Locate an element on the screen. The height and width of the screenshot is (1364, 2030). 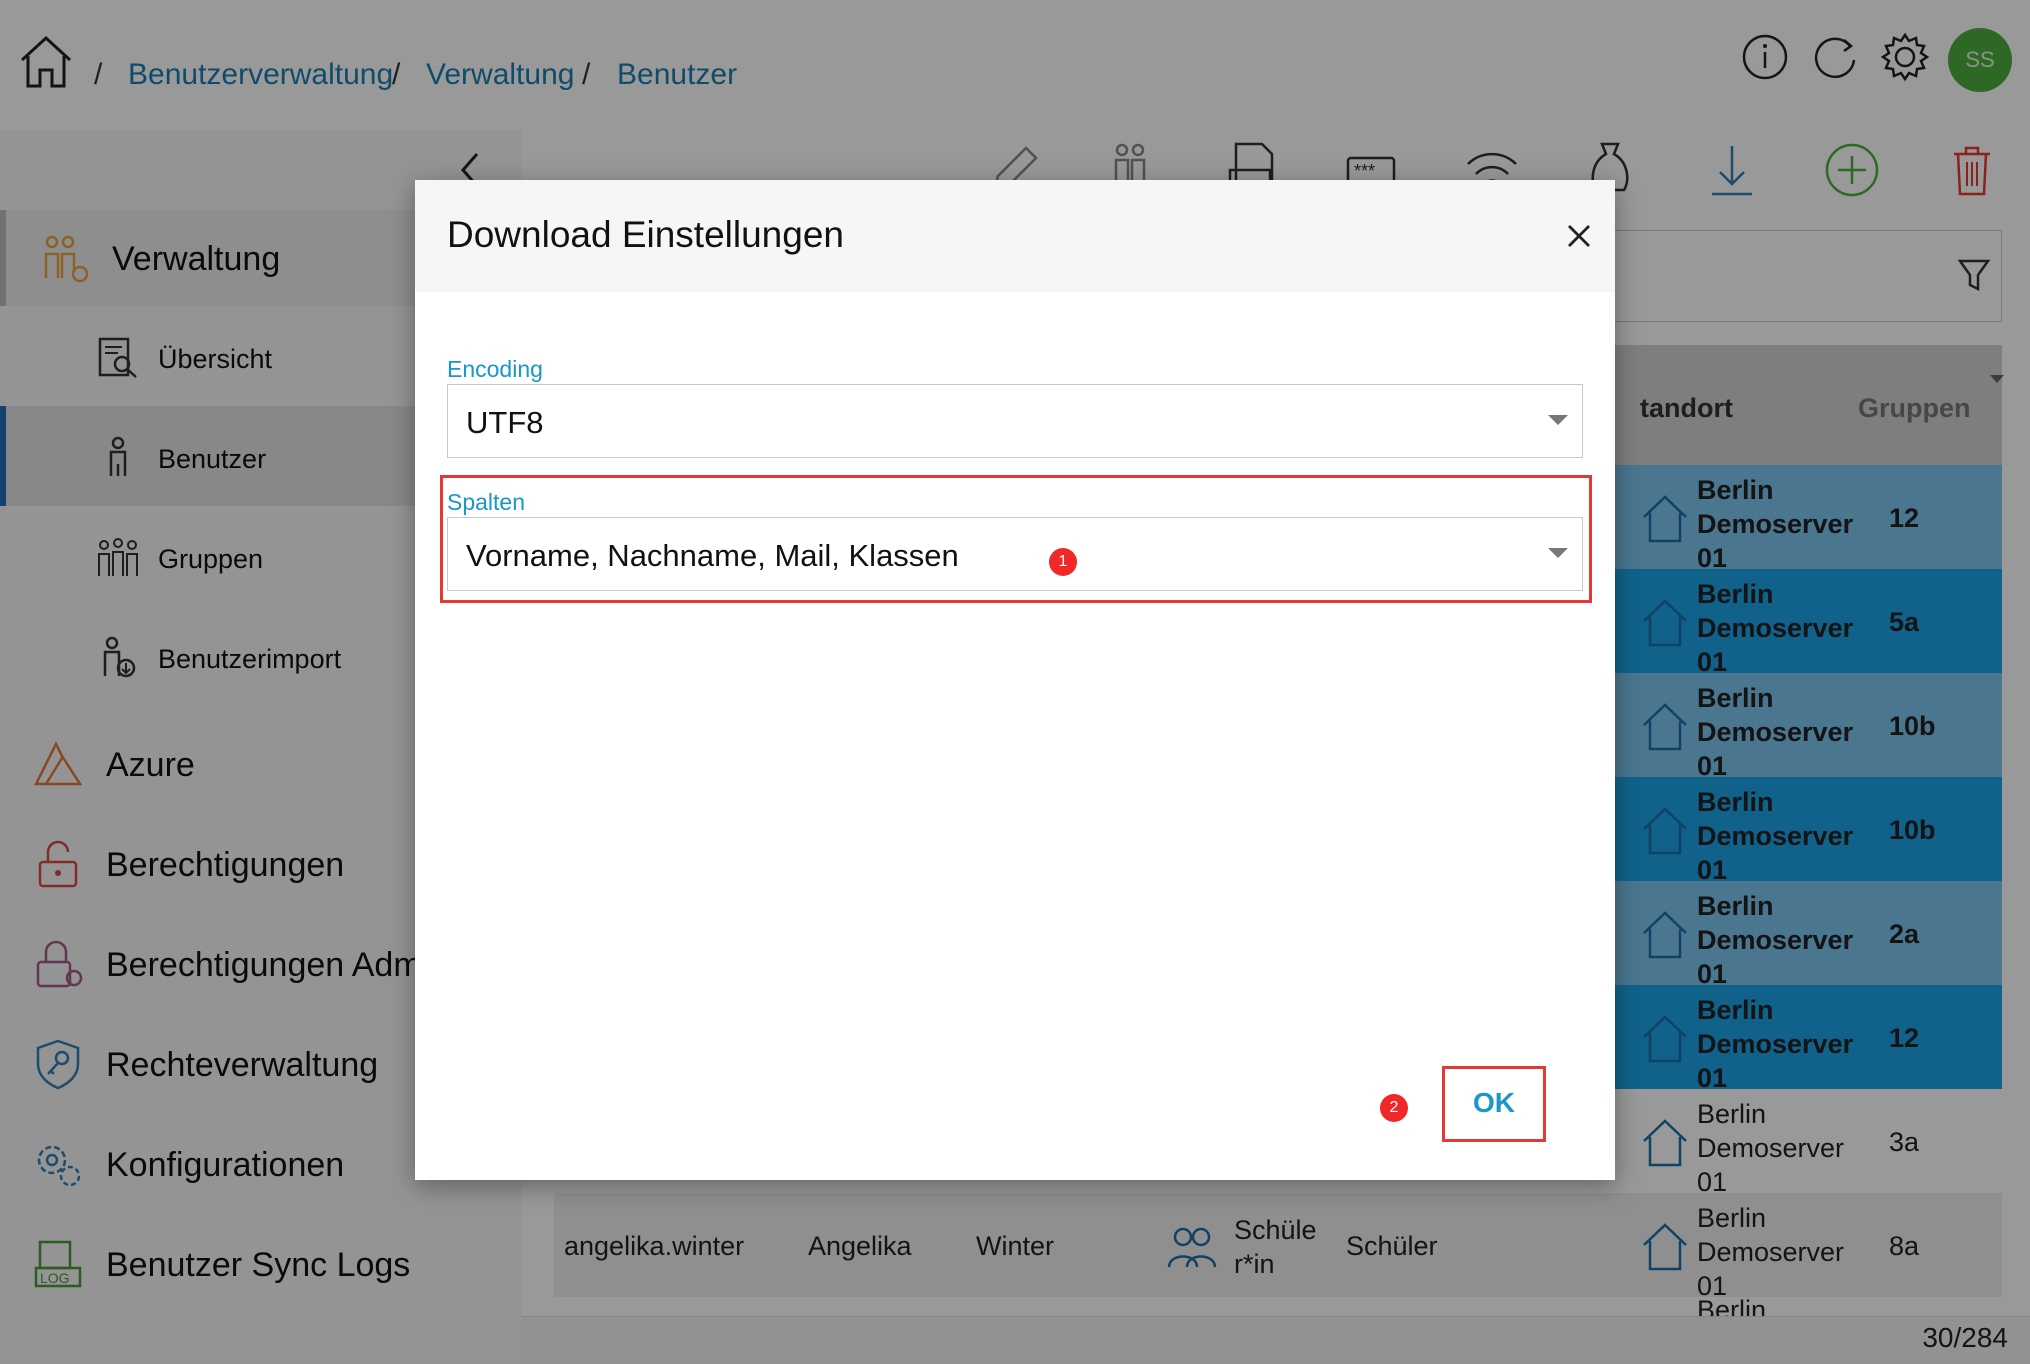
dialog-header: Download Einstellungen is located at coordinates (1015, 236).